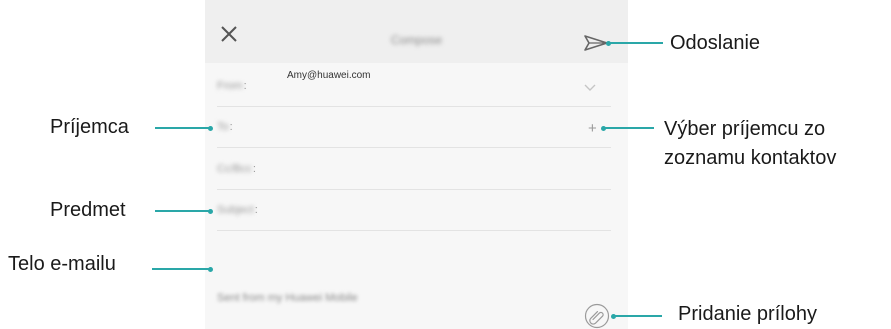 The image size is (891, 329). What do you see at coordinates (232, 86) in the screenshot?
I see `from-field-label: From:` at bounding box center [232, 86].